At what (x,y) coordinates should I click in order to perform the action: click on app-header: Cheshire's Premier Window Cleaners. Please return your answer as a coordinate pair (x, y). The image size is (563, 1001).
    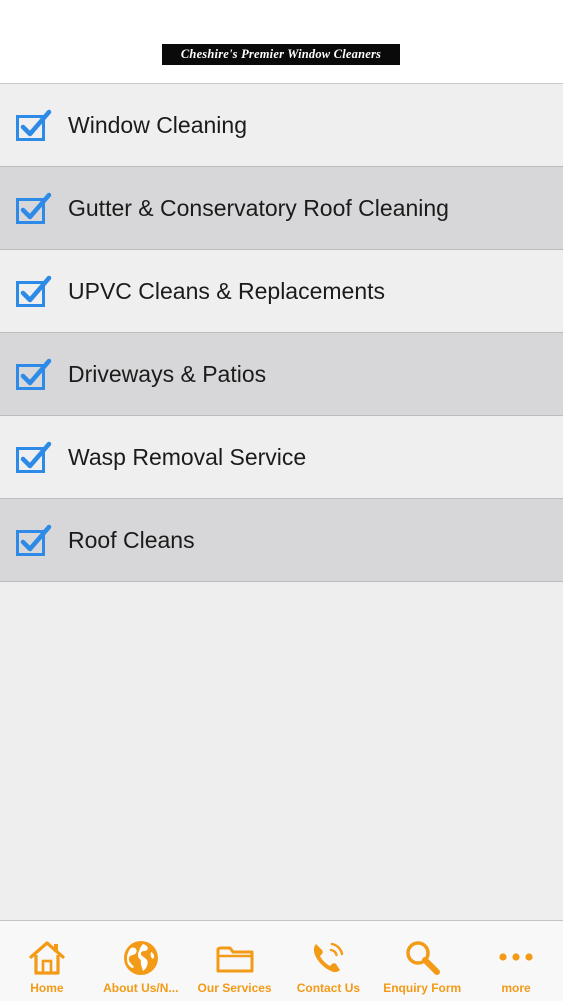
    Looking at the image, I should click on (281, 42).